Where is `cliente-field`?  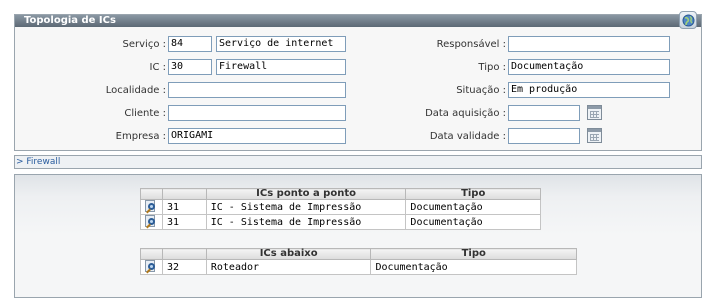 cliente-field is located at coordinates (257, 113).